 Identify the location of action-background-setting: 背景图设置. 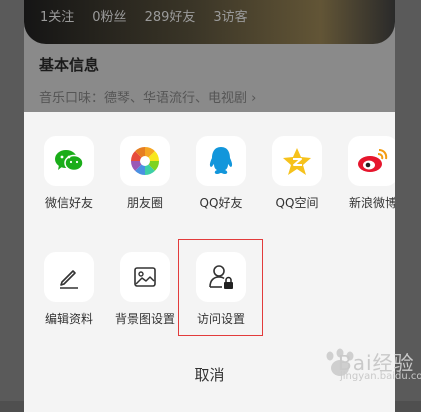
(145, 289).